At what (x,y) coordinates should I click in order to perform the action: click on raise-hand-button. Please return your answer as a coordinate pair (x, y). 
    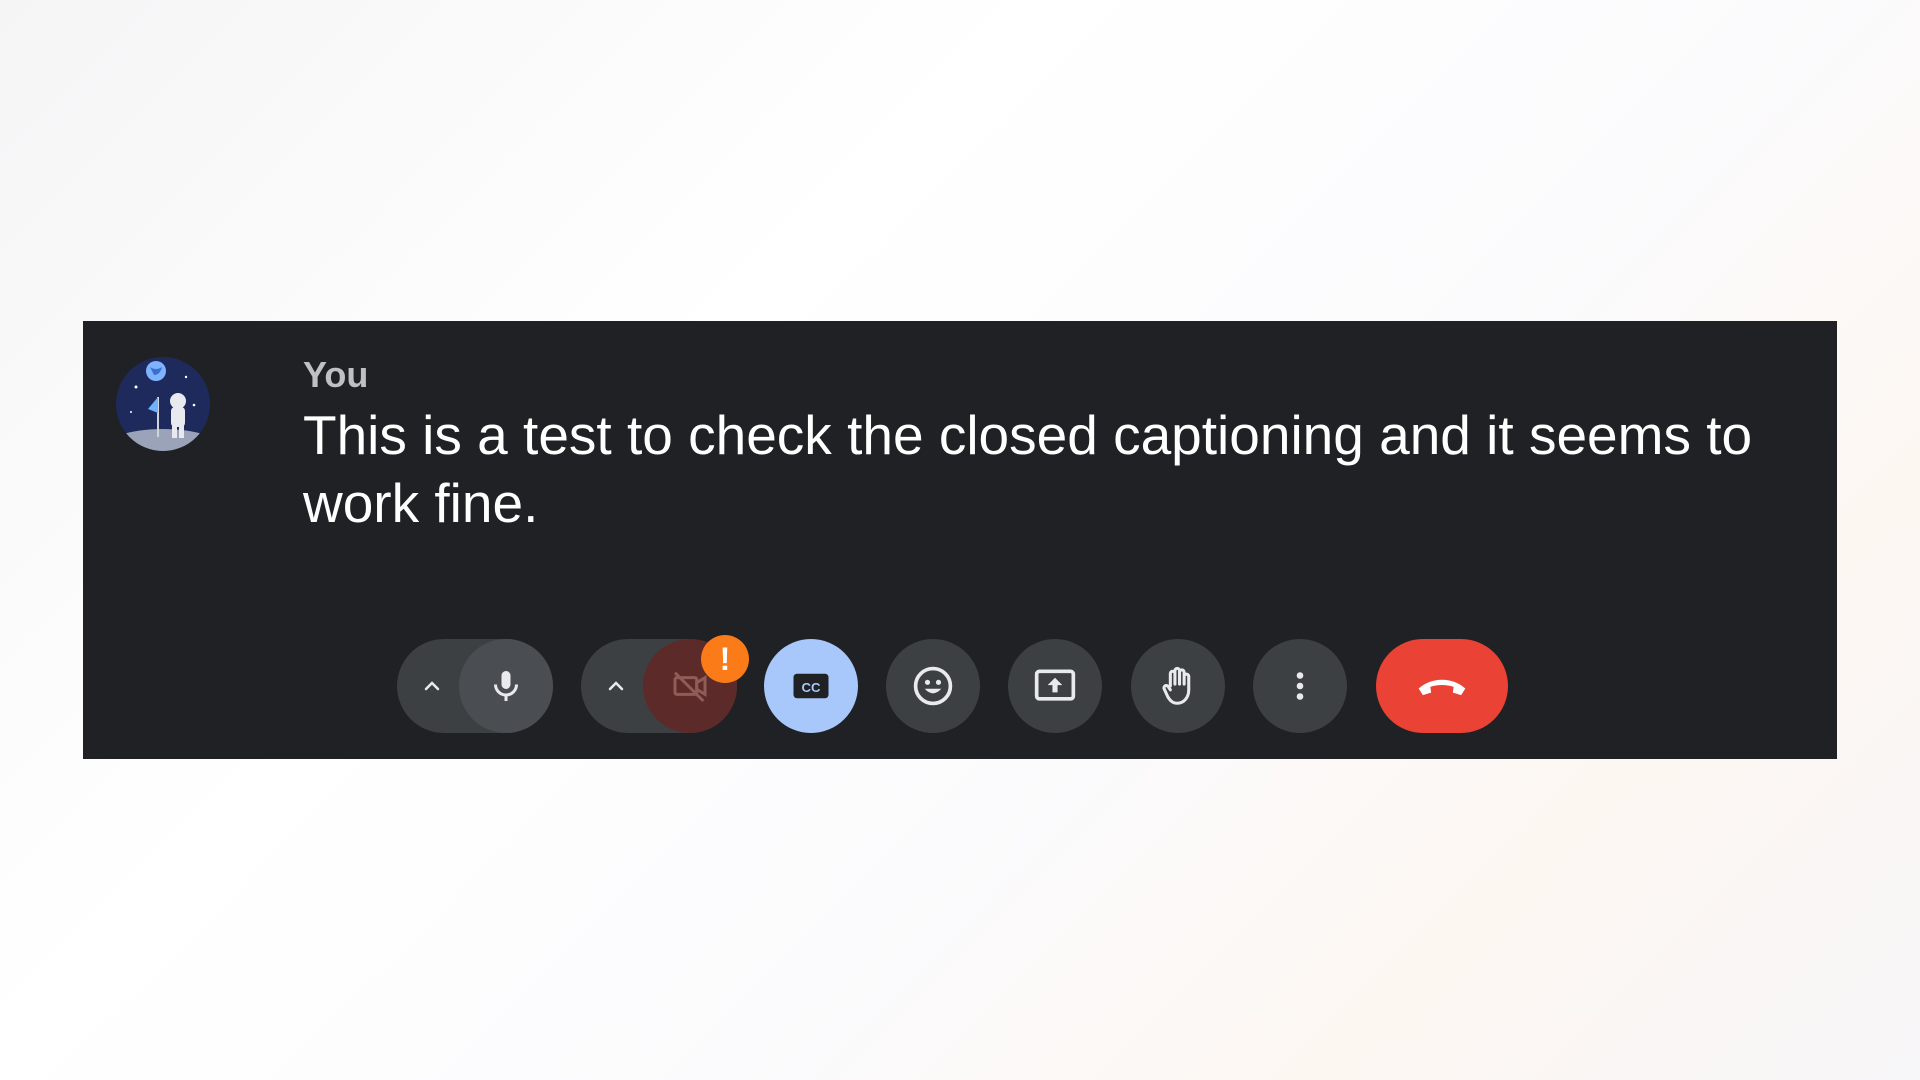
    Looking at the image, I should click on (1178, 686).